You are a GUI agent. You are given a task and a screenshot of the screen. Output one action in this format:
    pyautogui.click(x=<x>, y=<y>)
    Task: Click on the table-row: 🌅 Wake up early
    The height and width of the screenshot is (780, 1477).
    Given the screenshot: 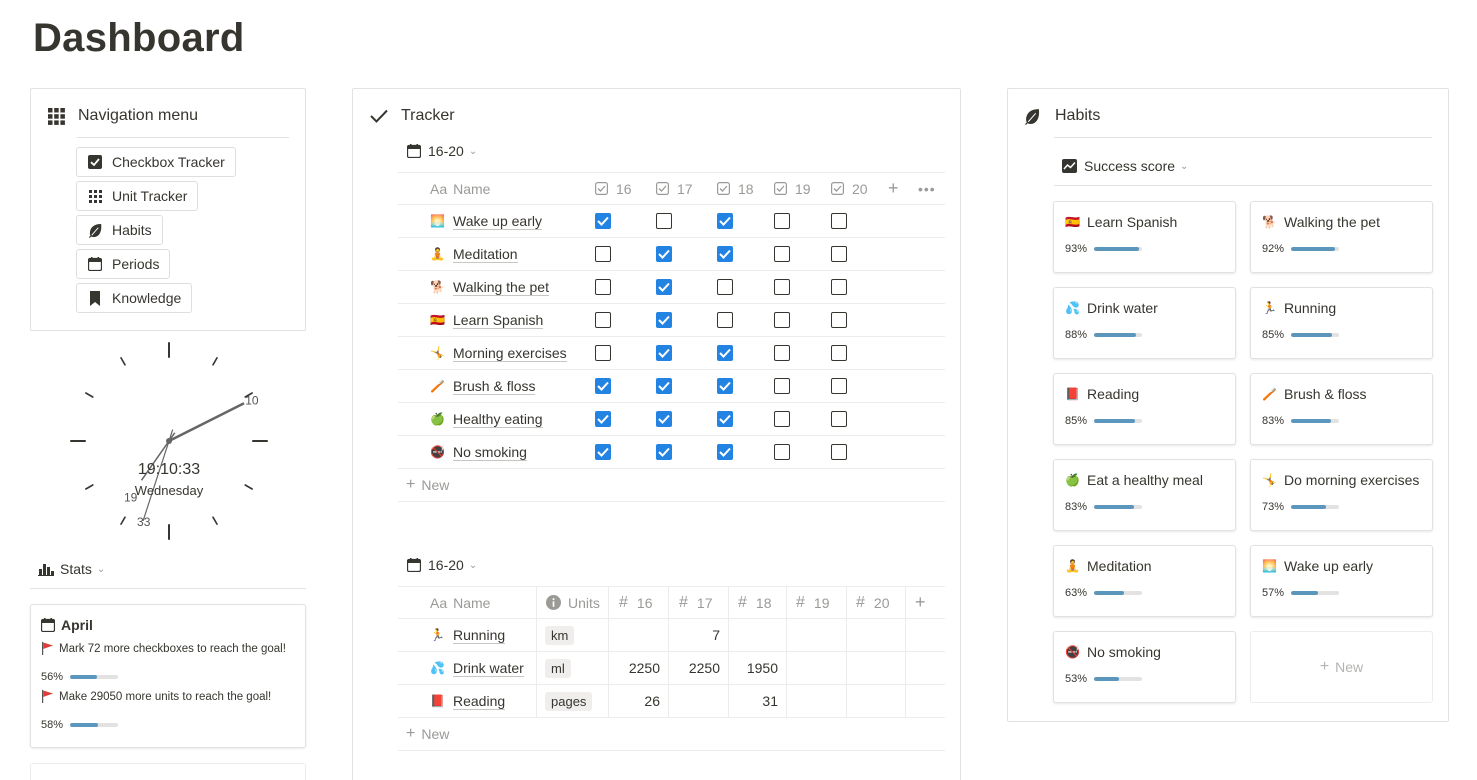 What is the action you would take?
    pyautogui.click(x=671, y=221)
    